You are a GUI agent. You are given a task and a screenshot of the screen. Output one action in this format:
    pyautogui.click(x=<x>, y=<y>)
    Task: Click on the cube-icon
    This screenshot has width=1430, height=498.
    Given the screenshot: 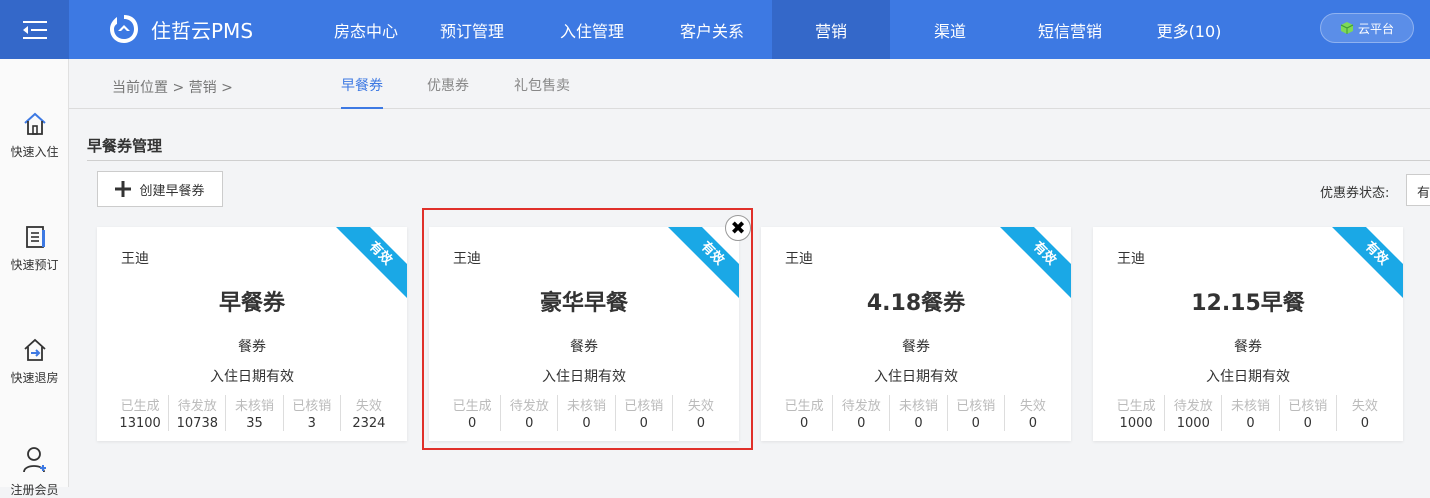 What is the action you would take?
    pyautogui.click(x=1347, y=28)
    